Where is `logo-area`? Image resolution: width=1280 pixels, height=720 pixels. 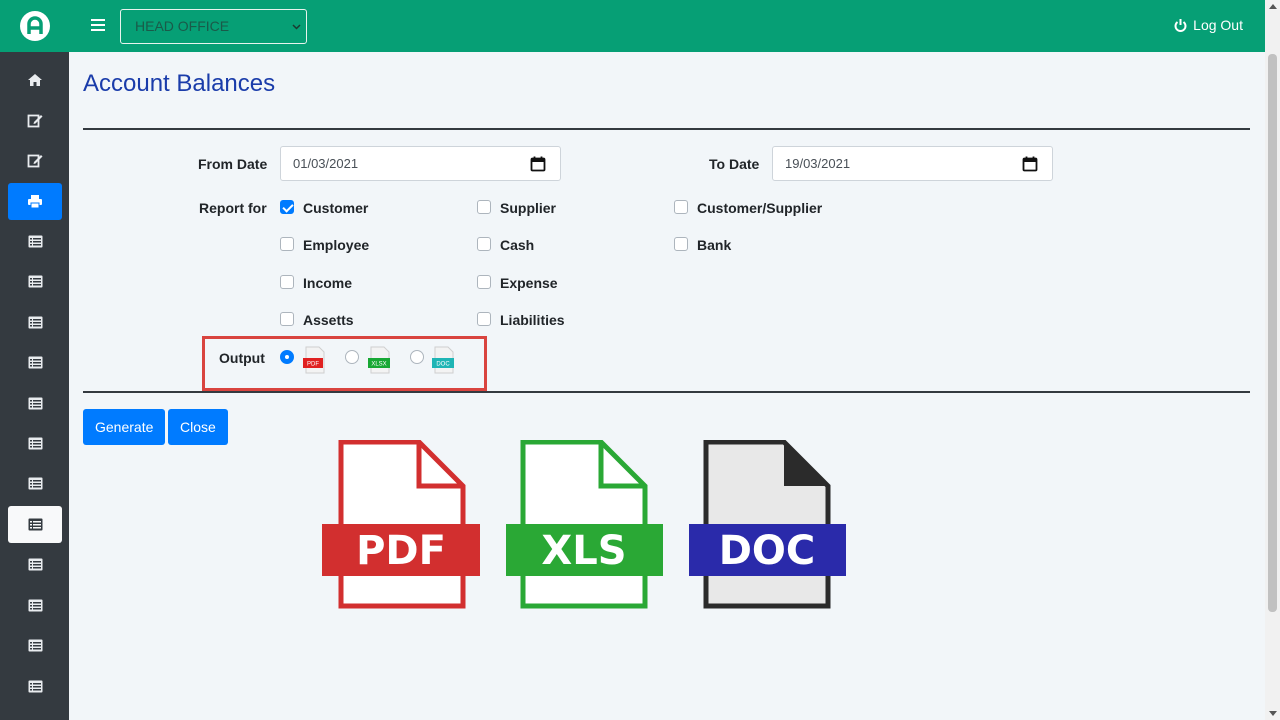 logo-area is located at coordinates (34, 26).